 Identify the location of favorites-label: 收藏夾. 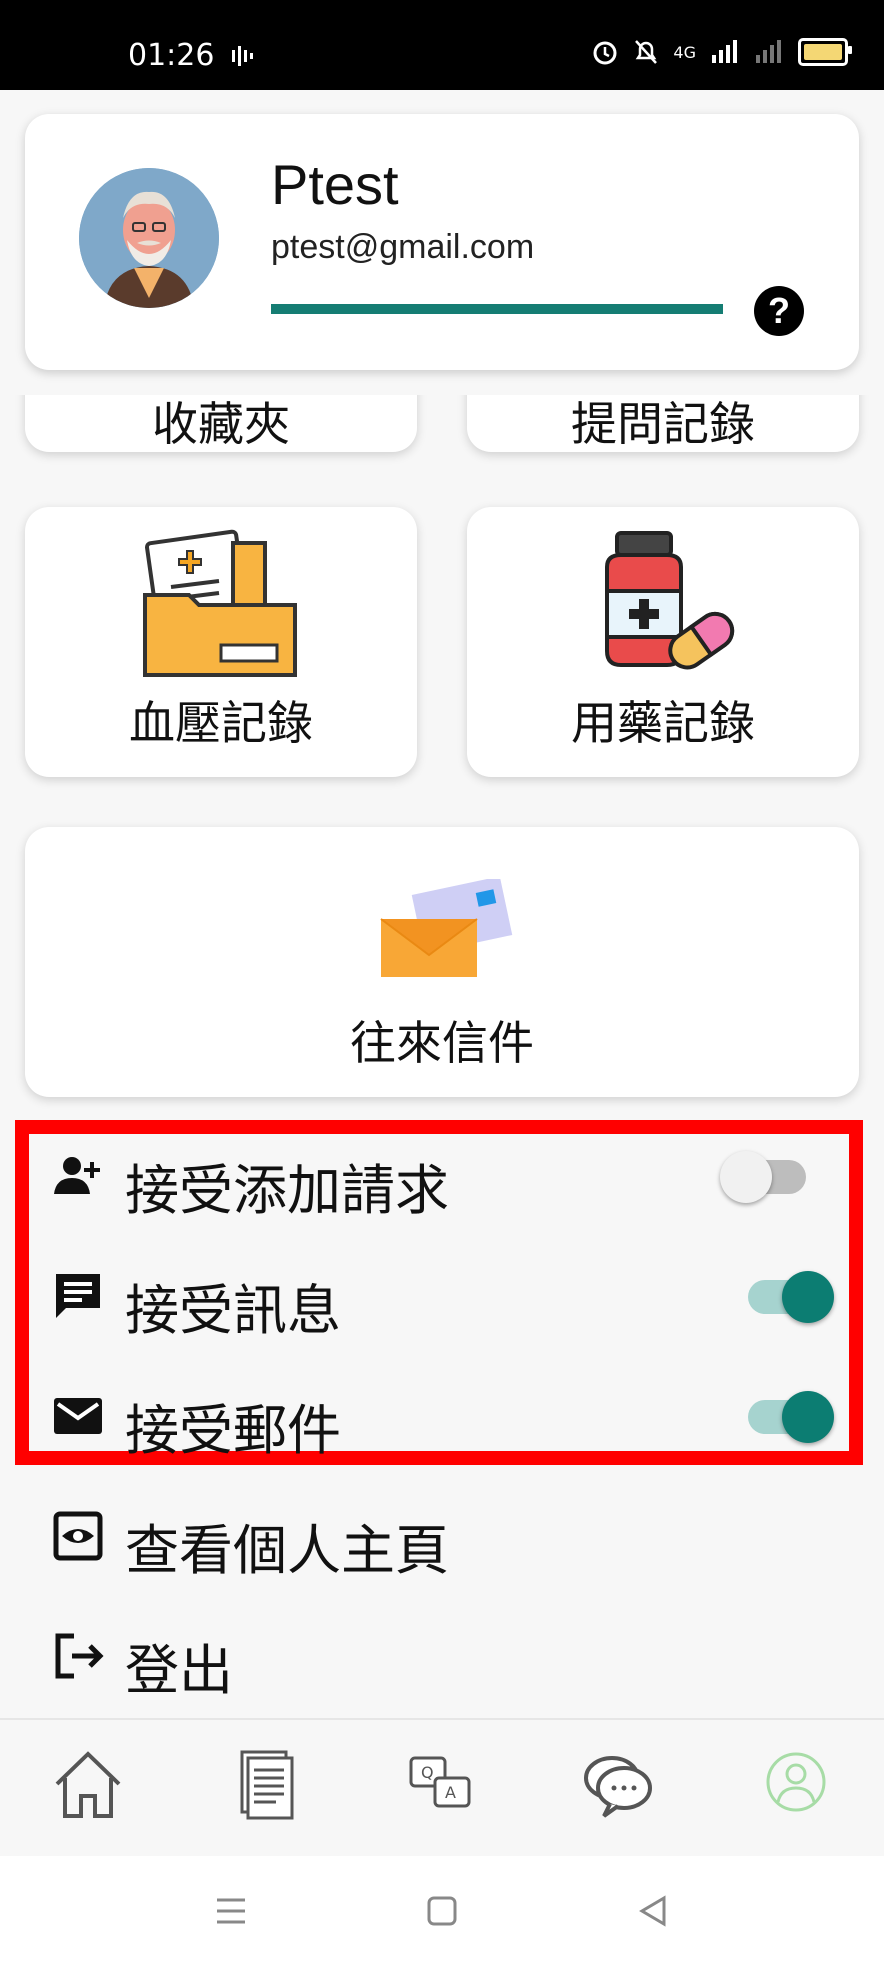
(221, 424).